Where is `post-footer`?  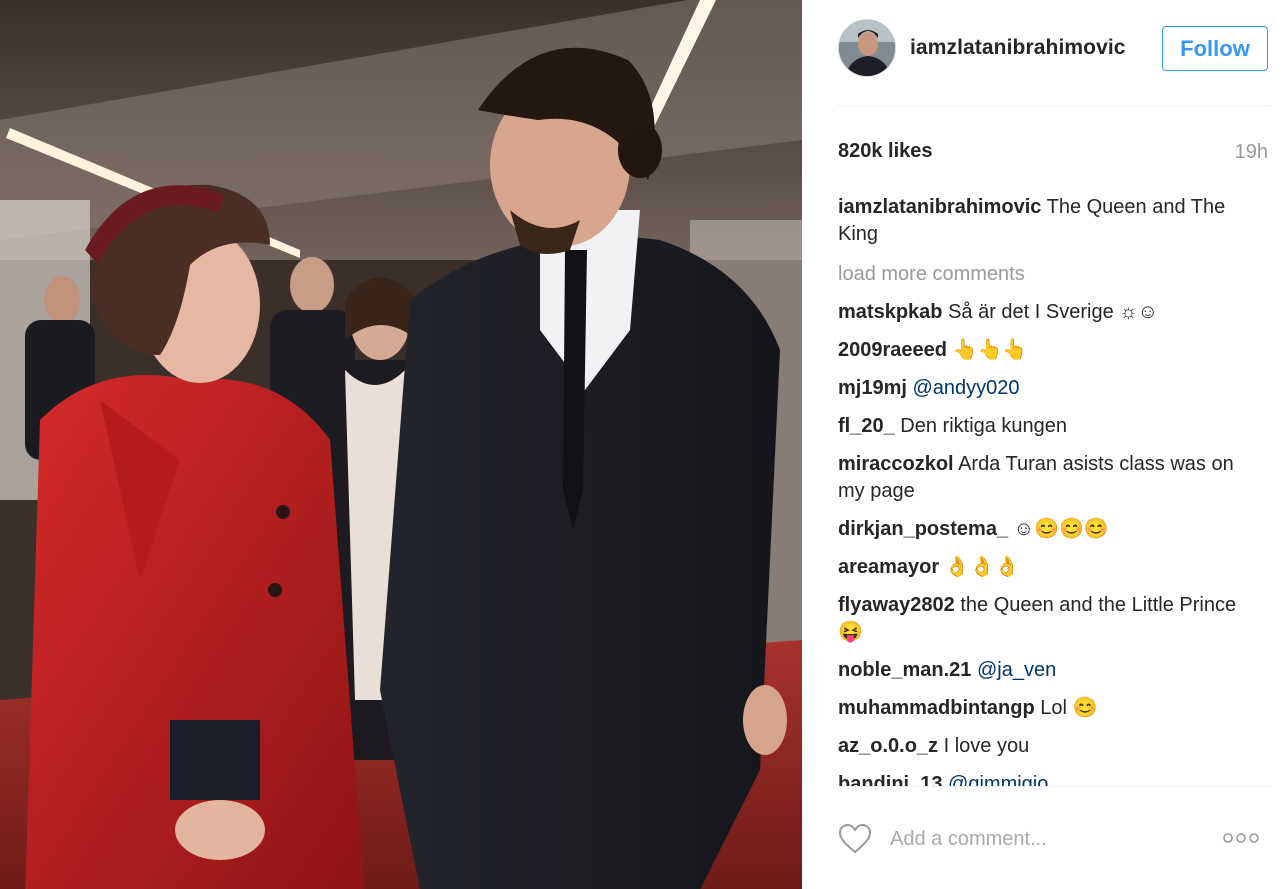
post-footer is located at coordinates (1054, 837).